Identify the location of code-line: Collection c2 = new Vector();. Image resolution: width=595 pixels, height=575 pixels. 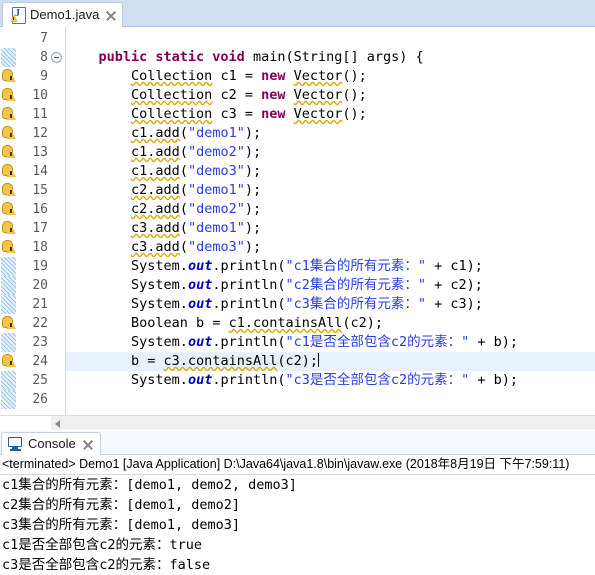
(216, 95).